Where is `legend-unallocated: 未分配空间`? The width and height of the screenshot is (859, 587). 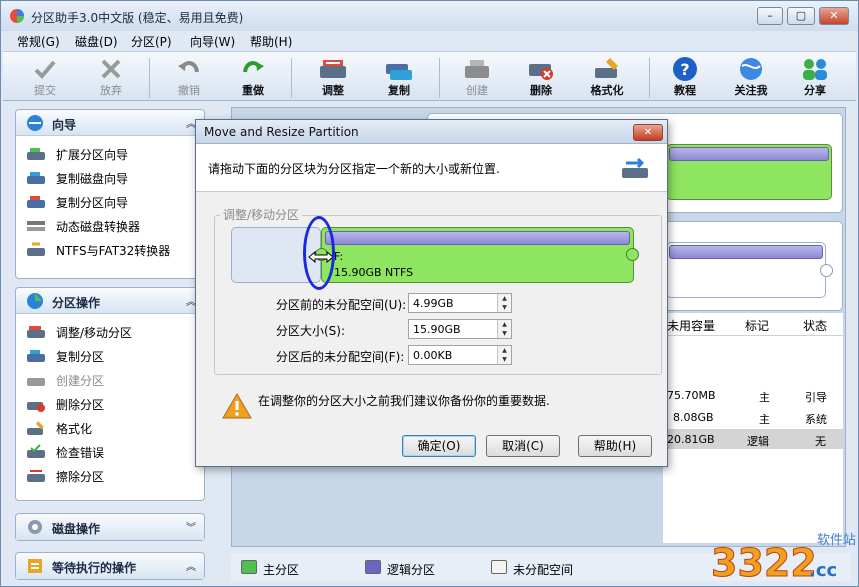
legend-unallocated: 未分配空间 is located at coordinates (543, 570).